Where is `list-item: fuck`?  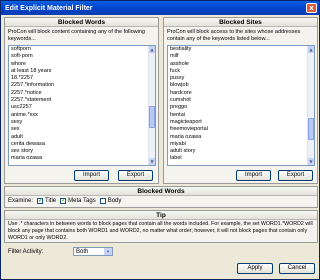 list-item: fuck is located at coordinates (241, 71).